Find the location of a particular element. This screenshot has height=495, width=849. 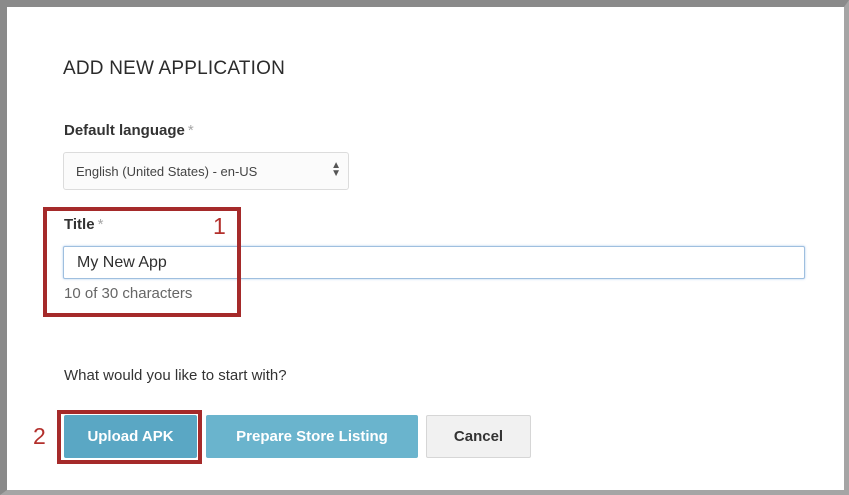

default-language-label: Default language * is located at coordinates (129, 130).